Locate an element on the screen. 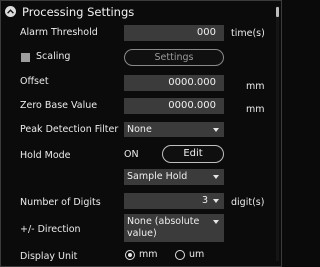 The height and width of the screenshot is (267, 320). display-unit-um-label: um is located at coordinates (197, 254).